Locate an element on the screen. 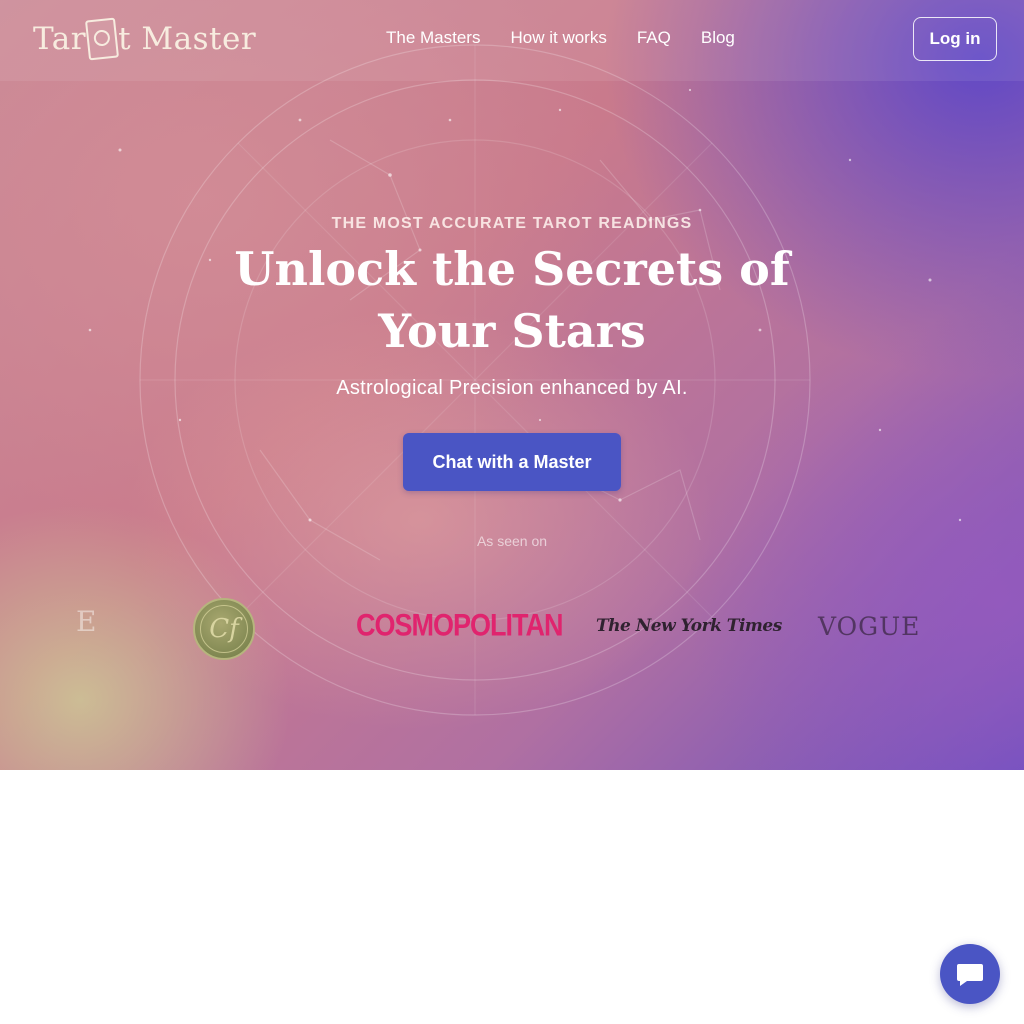 The image size is (1024, 1024). chat-launcher-button is located at coordinates (970, 974).